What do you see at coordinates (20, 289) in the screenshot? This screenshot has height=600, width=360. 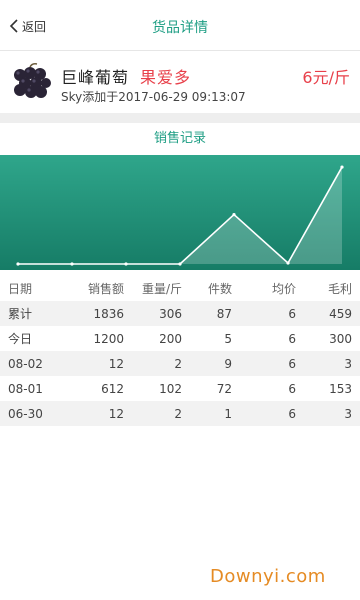 I see `col-date: 日期` at bounding box center [20, 289].